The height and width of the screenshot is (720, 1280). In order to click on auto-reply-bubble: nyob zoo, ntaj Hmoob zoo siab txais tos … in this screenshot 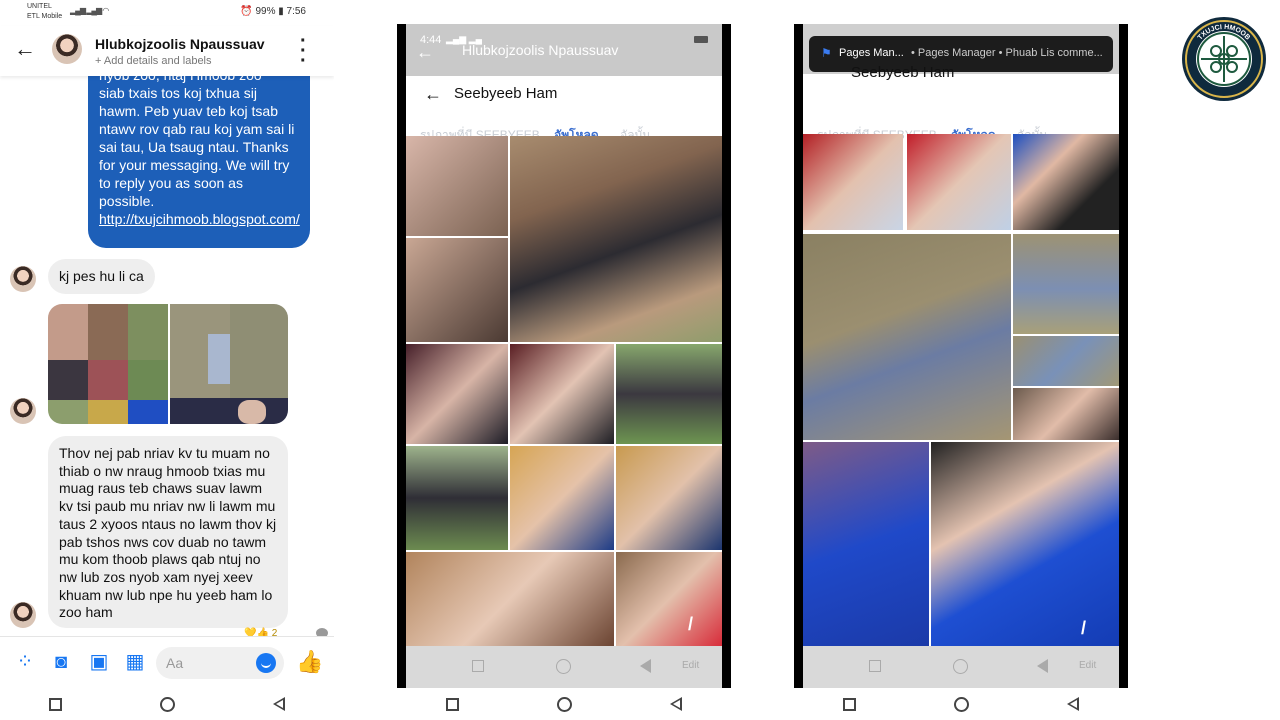, I will do `click(199, 155)`.